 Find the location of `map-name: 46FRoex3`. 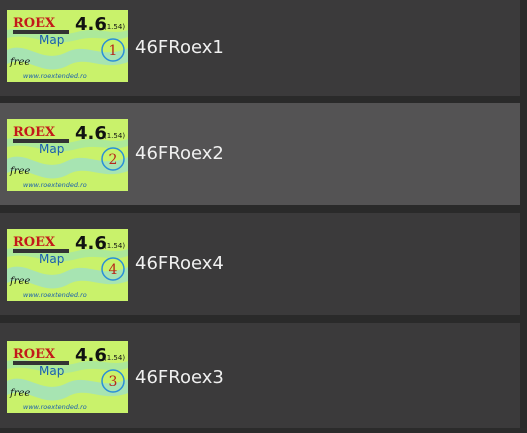

map-name: 46FRoex3 is located at coordinates (179, 377).